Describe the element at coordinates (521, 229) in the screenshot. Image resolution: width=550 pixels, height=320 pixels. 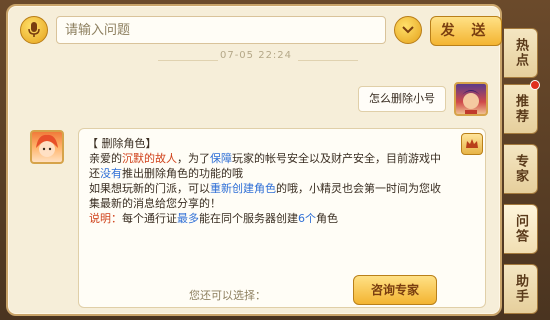
I see `tab-qa: 问答` at that location.